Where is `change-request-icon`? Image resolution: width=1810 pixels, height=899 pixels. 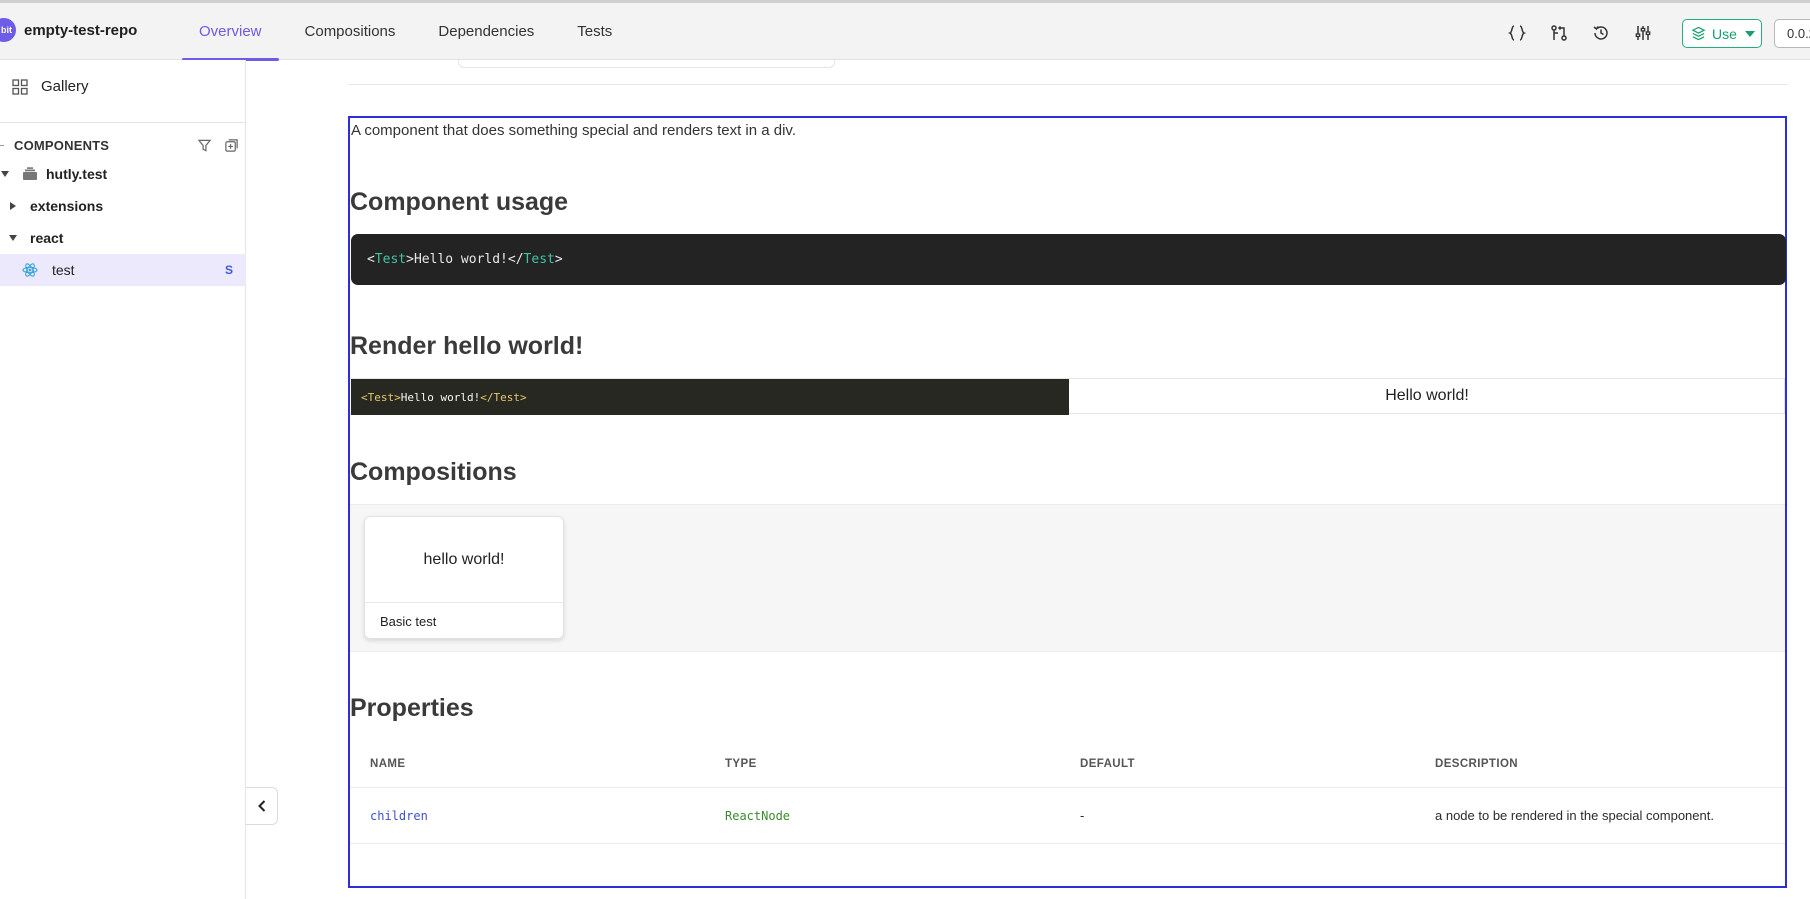 change-request-icon is located at coordinates (1559, 33).